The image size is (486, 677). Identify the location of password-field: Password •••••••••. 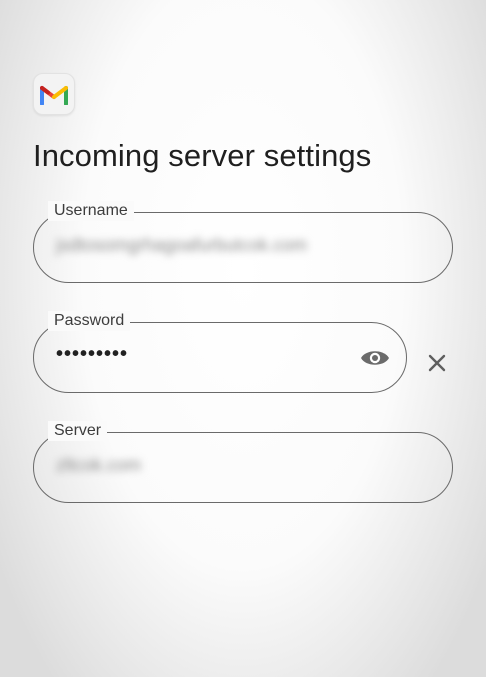
(220, 352).